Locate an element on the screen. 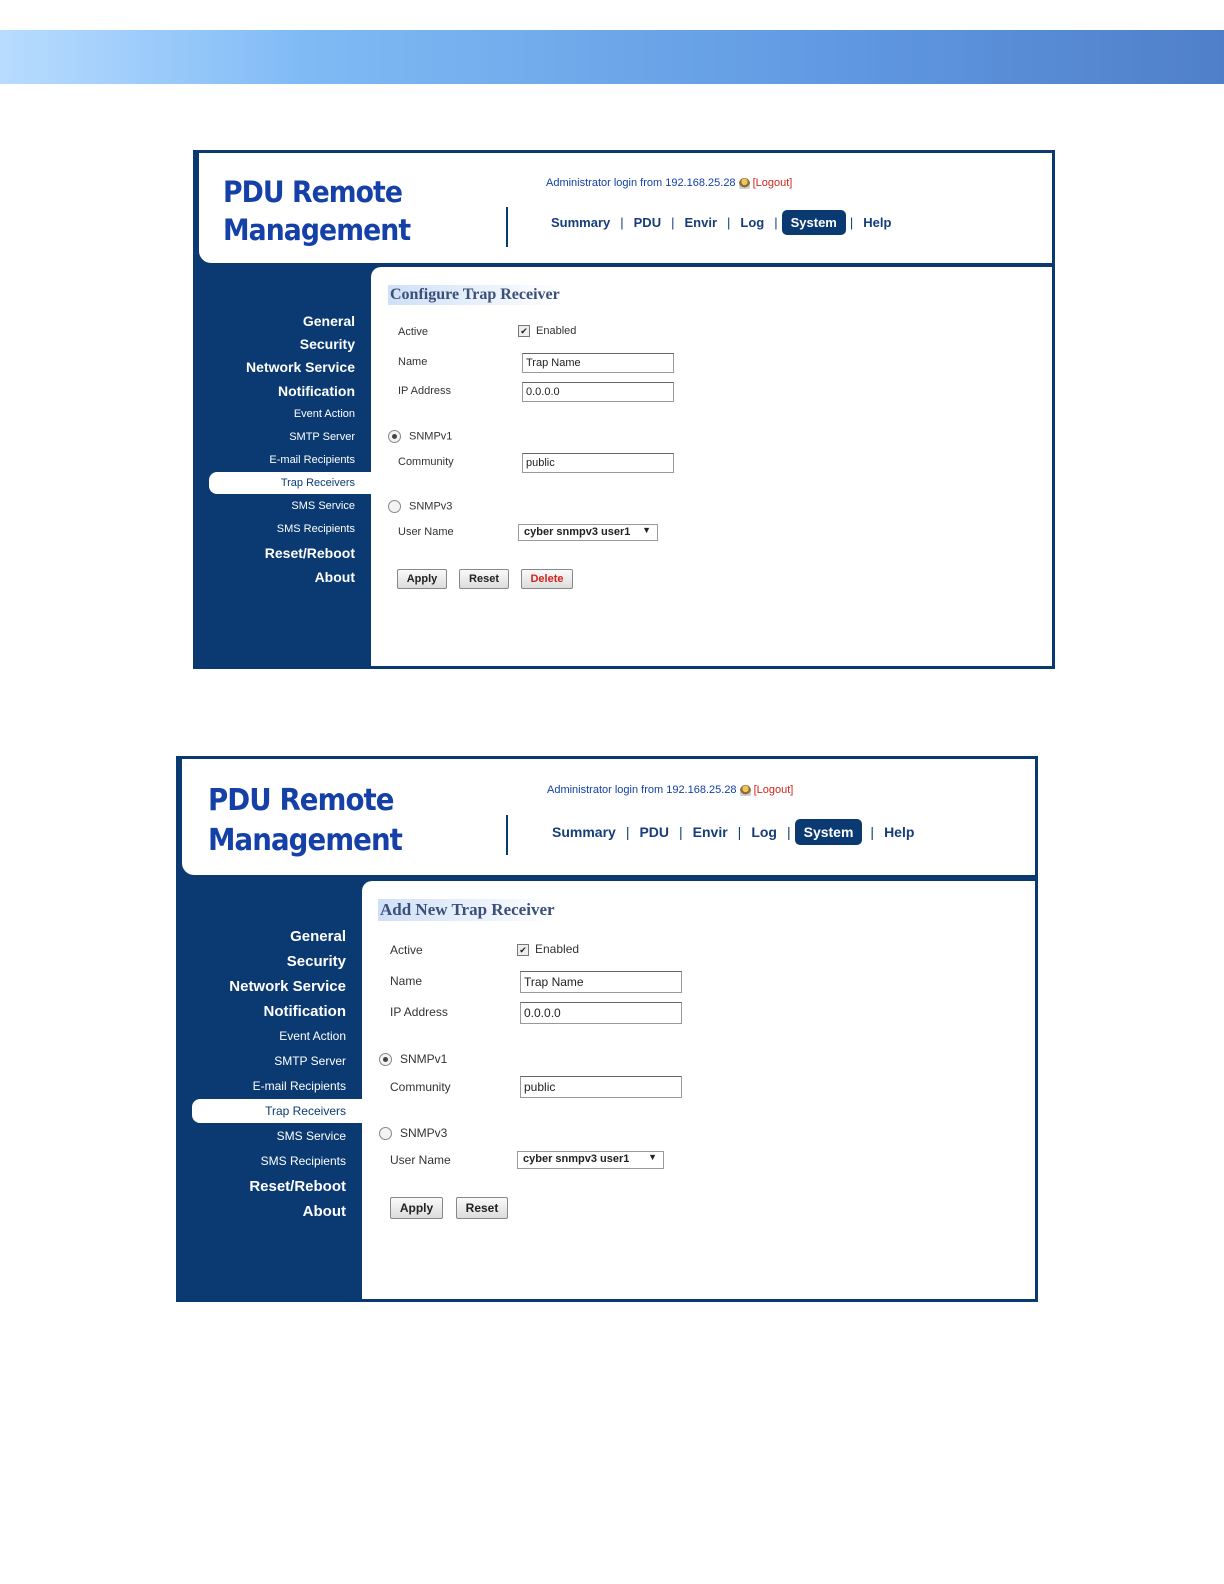  snmpv3-option: SNMPv3 is located at coordinates (420, 506).